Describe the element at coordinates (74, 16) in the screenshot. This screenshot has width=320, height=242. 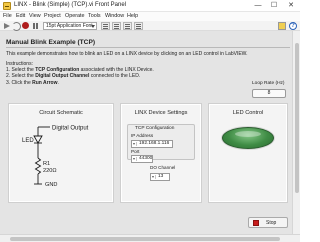
I see `menu-operate: Operate` at that location.